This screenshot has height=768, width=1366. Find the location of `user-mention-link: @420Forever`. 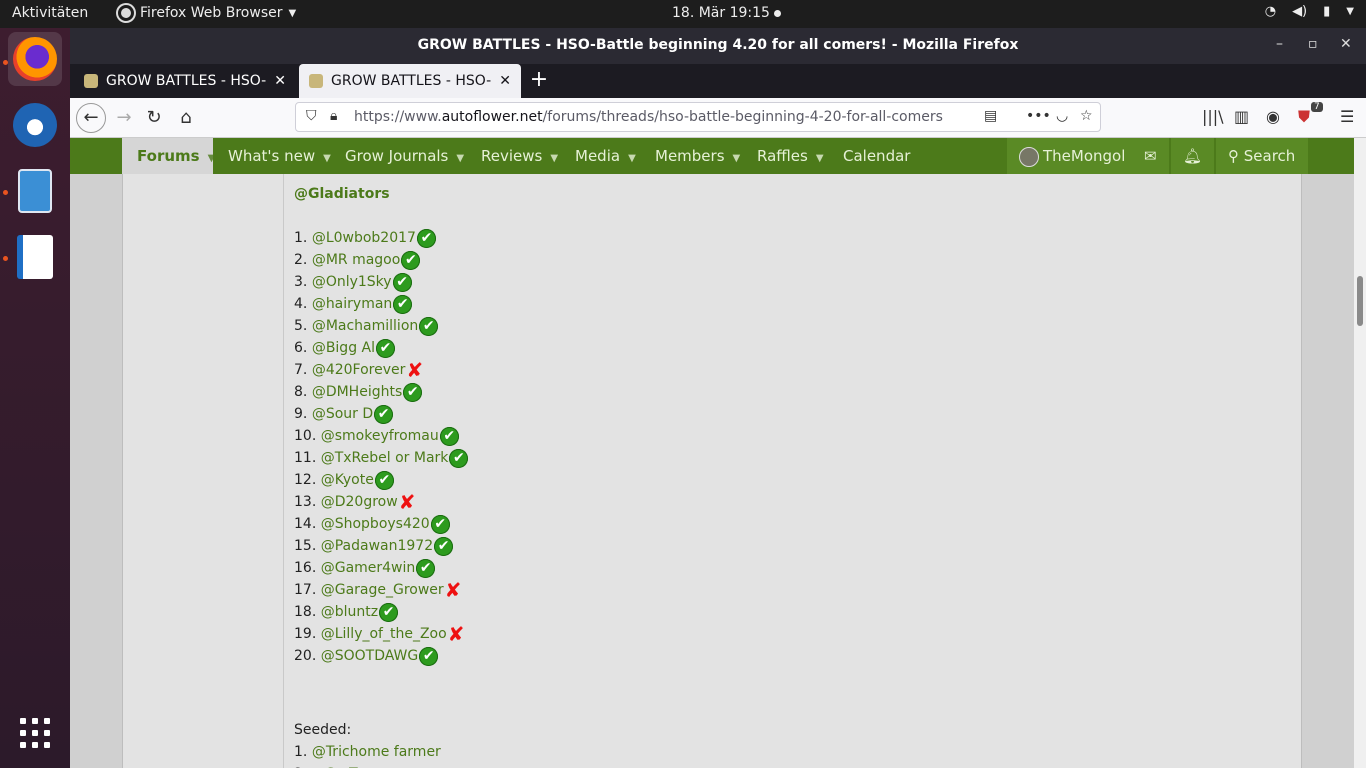

user-mention-link: @420Forever is located at coordinates (359, 370).